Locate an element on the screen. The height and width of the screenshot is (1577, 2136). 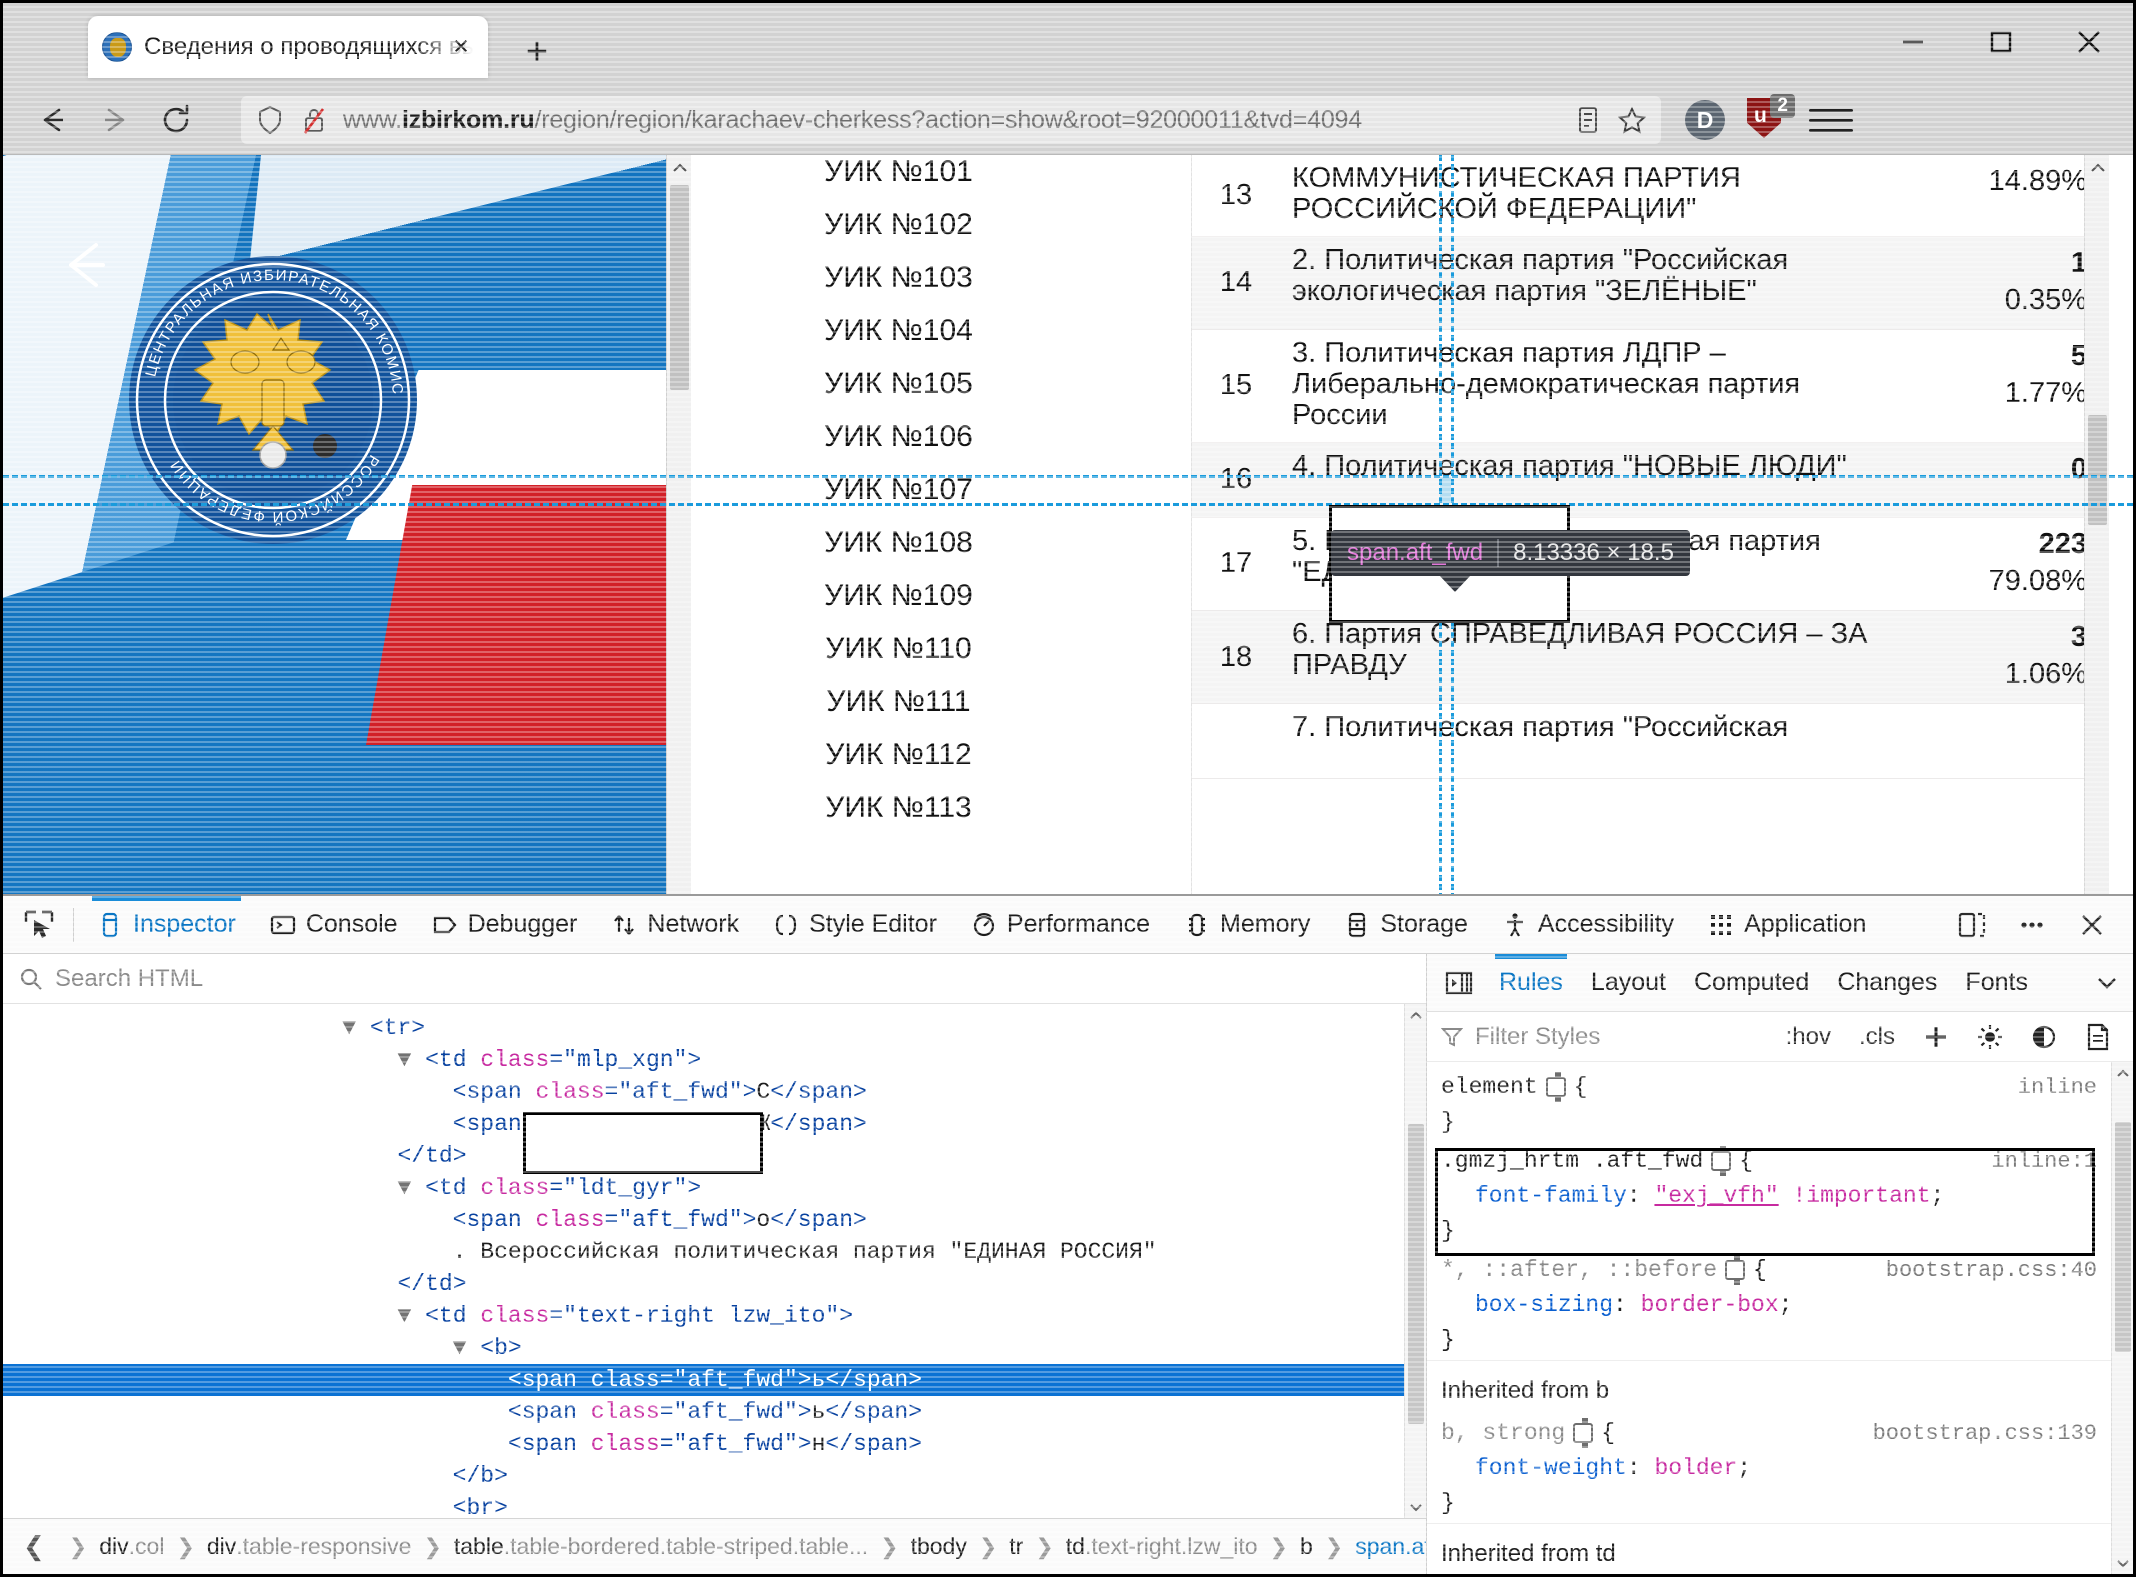
markup-line: <span class="aft_fwd">С</span> is located at coordinates (714, 1092).